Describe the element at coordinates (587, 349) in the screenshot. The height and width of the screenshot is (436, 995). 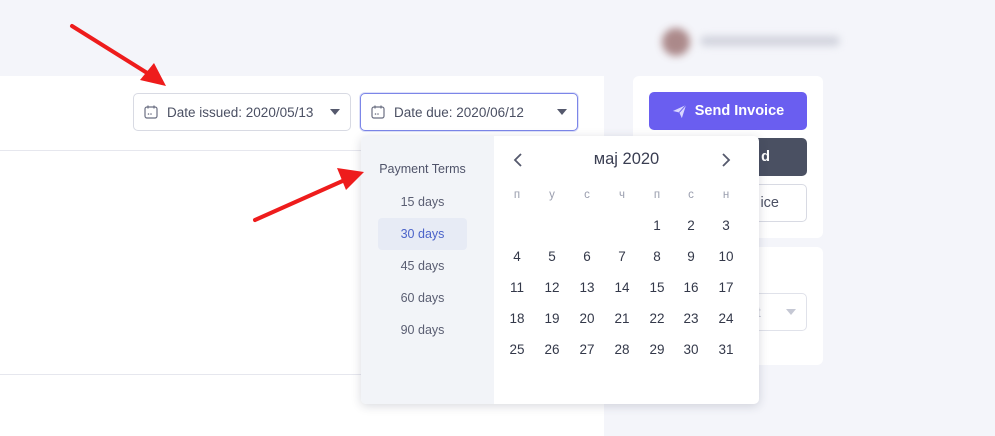
I see `calendar-day: 27` at that location.